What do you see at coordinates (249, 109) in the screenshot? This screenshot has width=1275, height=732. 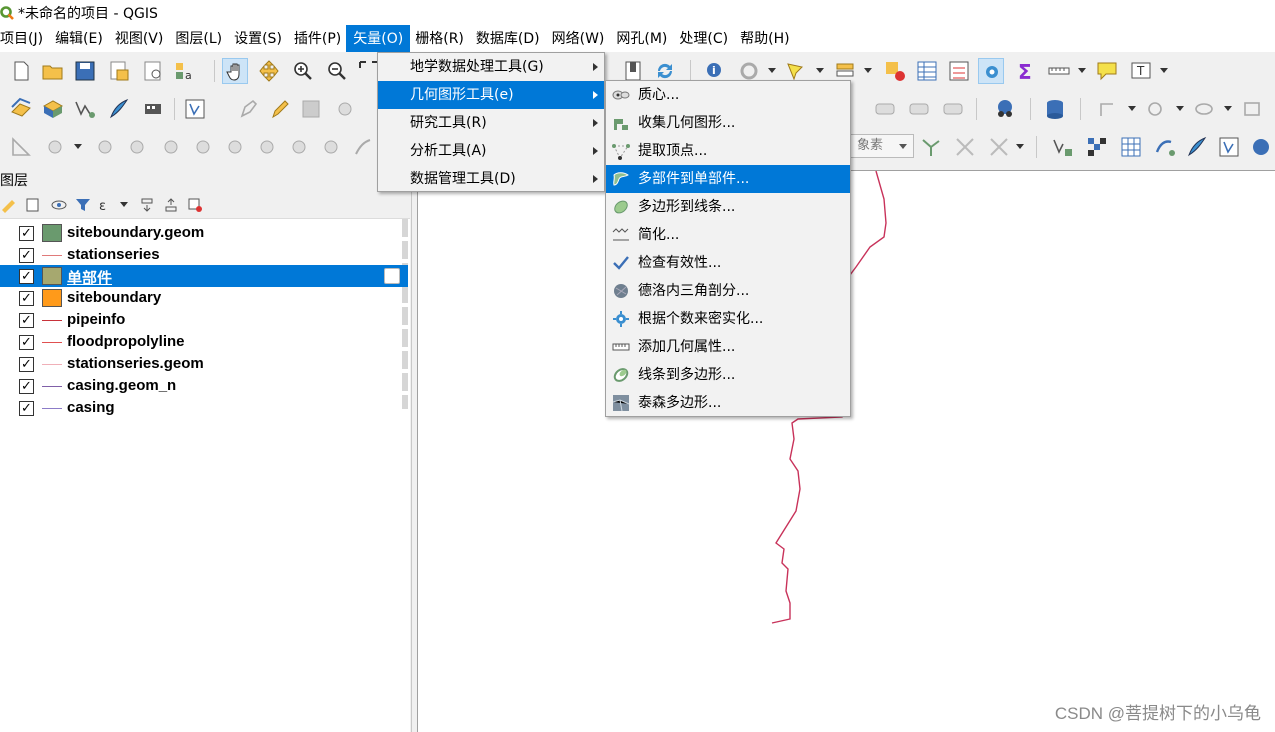 I see `toggle-editing-icon` at bounding box center [249, 109].